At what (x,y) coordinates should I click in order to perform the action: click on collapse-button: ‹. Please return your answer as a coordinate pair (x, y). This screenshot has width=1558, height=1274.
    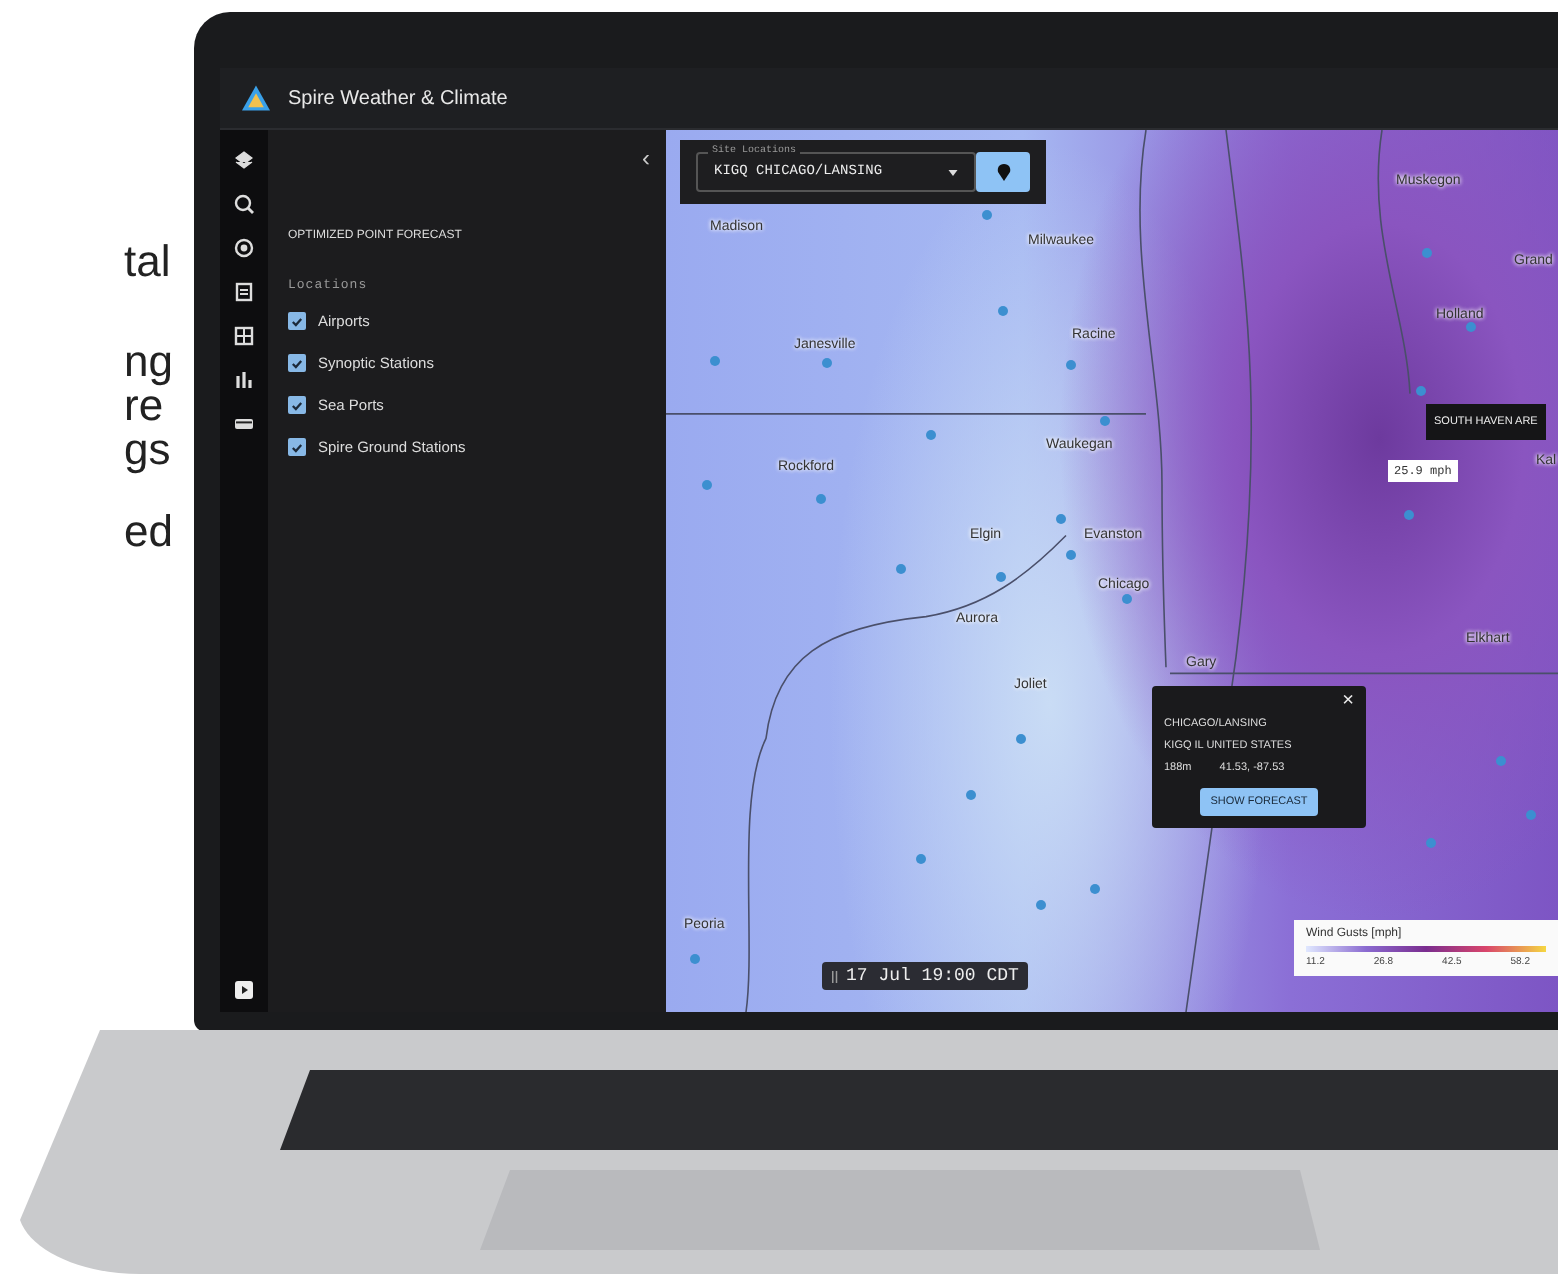
    Looking at the image, I should click on (646, 158).